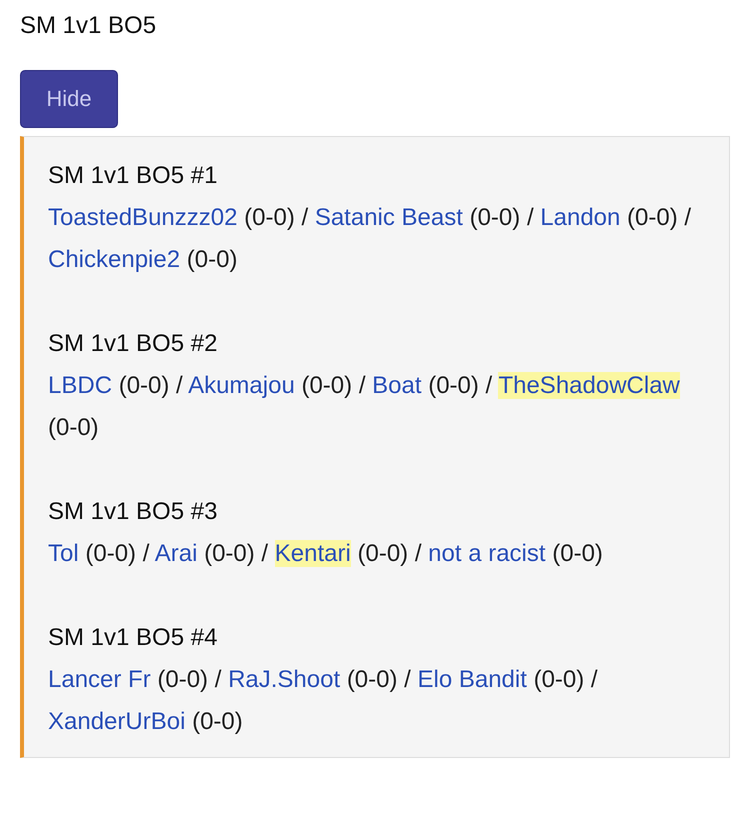 This screenshot has width=750, height=840. Describe the element at coordinates (133, 512) in the screenshot. I see `match-title: SM 1v1 BO5 #3` at that location.